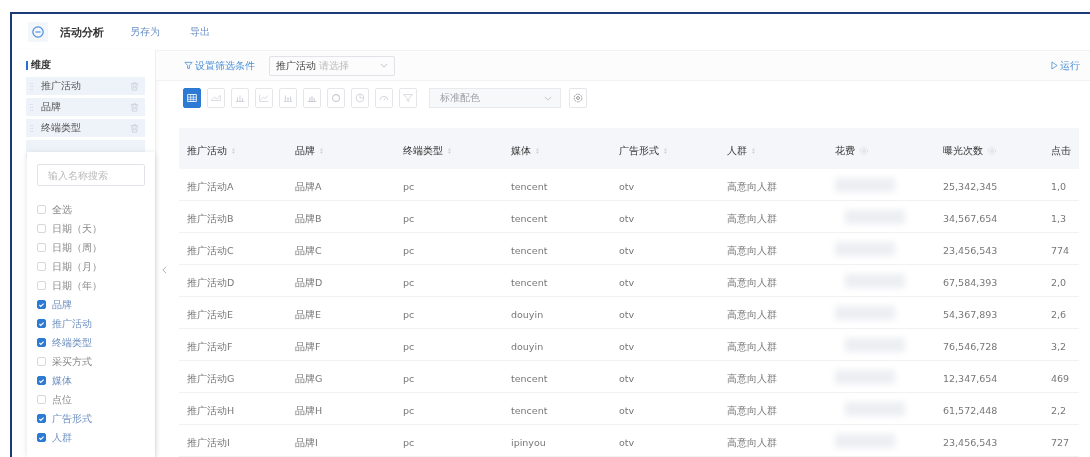  Describe the element at coordinates (963, 151) in the screenshot. I see `column-header: 曝光次数` at that location.